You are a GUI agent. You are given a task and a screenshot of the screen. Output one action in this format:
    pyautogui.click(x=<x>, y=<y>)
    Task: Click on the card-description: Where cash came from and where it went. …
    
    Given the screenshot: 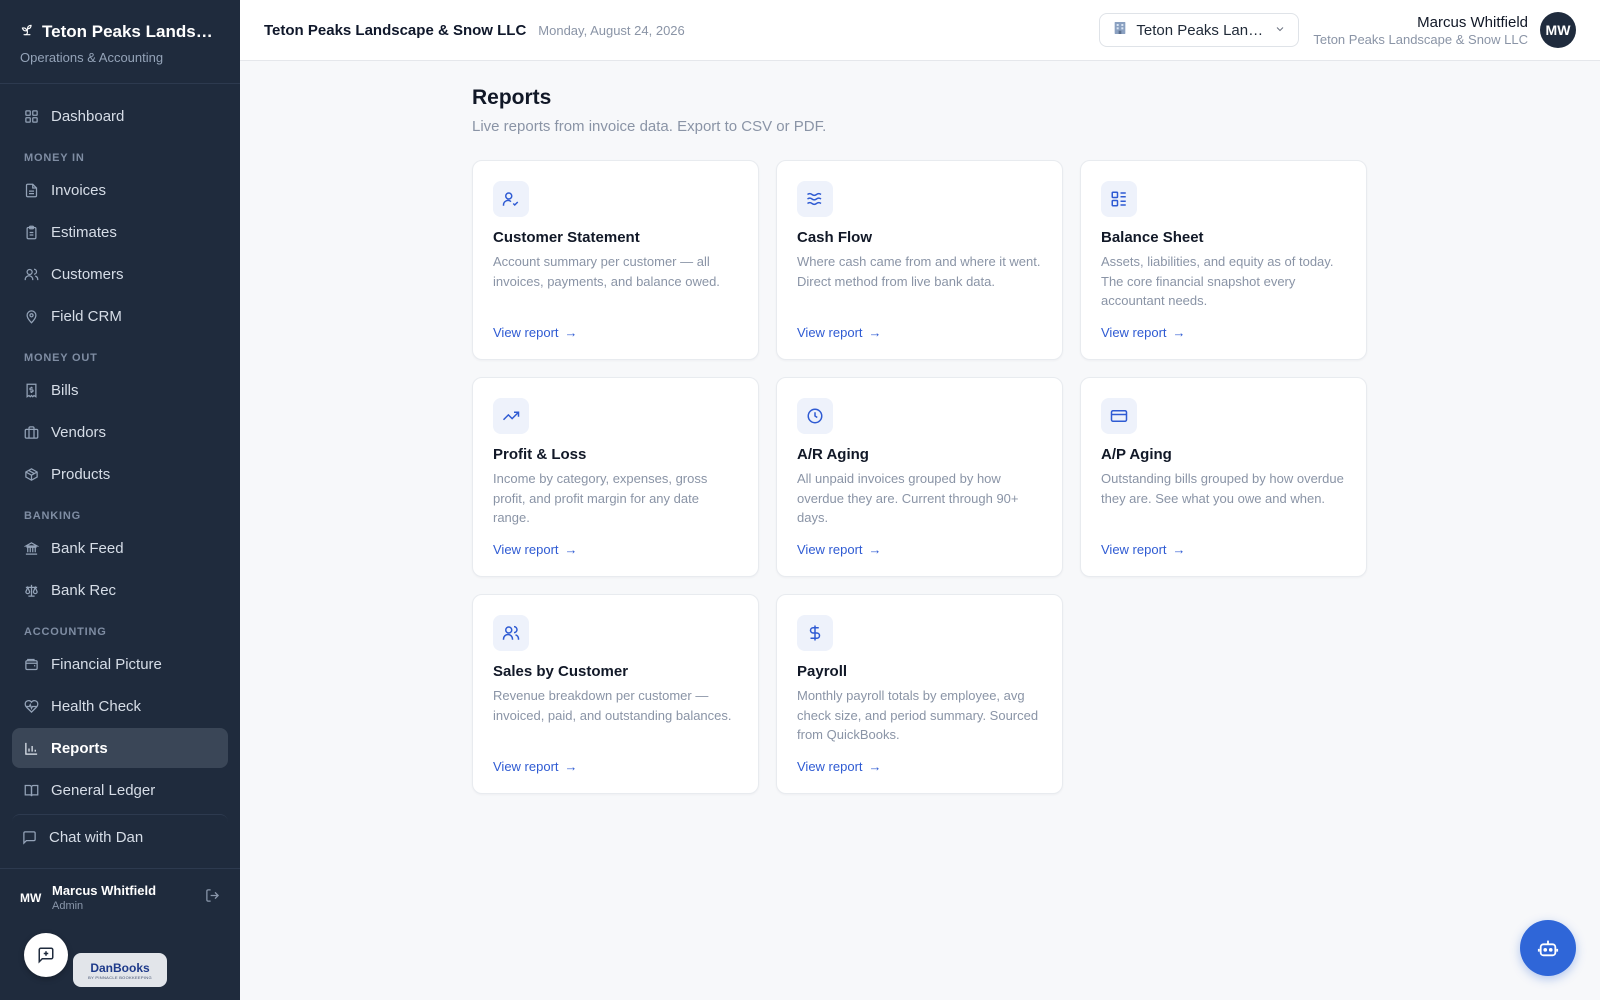 What is the action you would take?
    pyautogui.click(x=919, y=271)
    